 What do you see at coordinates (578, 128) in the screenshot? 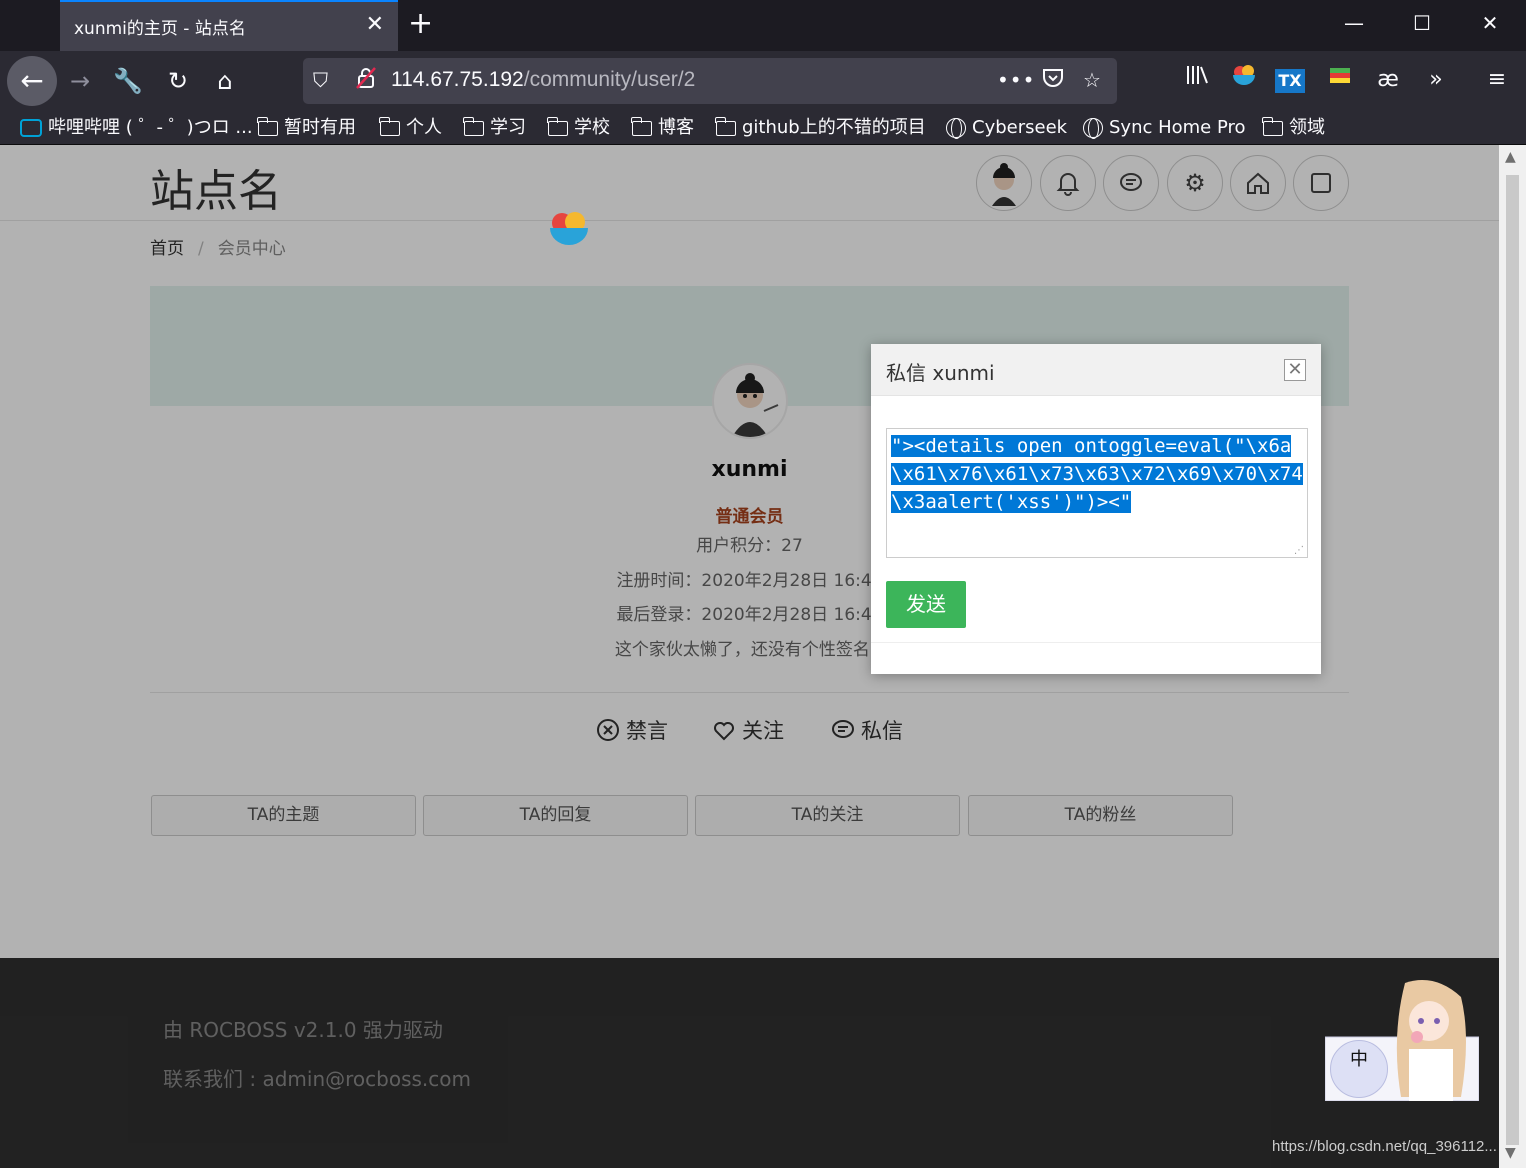
I see `bookmark-folder-school: 学校` at bounding box center [578, 128].